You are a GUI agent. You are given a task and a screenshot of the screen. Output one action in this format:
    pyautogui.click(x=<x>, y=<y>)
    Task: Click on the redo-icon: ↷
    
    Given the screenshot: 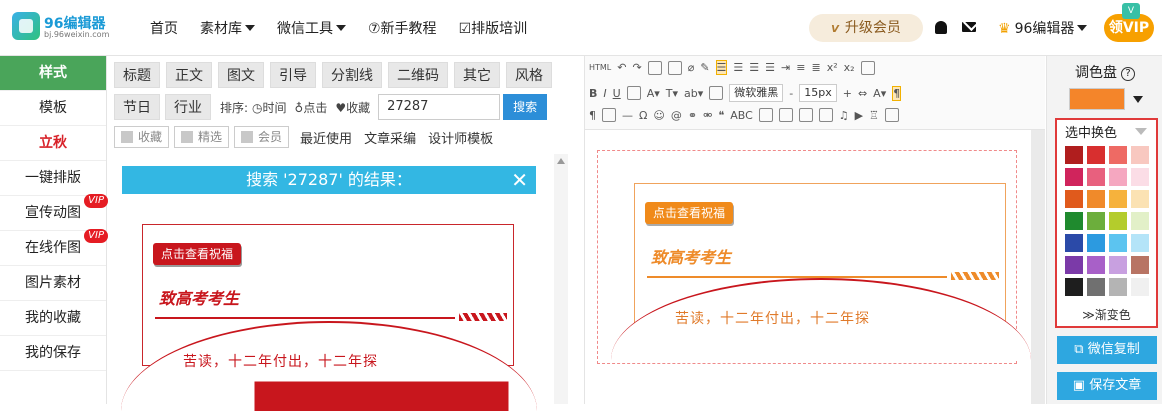 What is the action you would take?
    pyautogui.click(x=636, y=67)
    